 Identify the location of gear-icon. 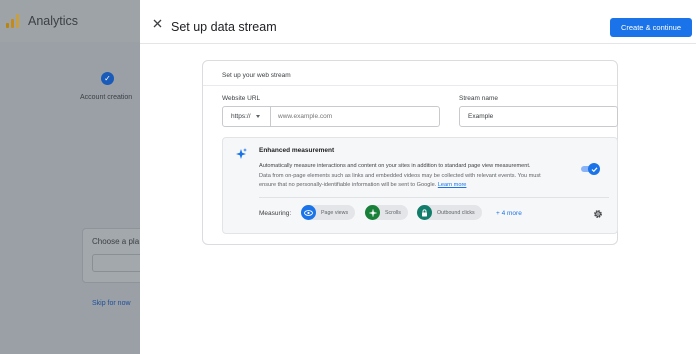
(598, 214).